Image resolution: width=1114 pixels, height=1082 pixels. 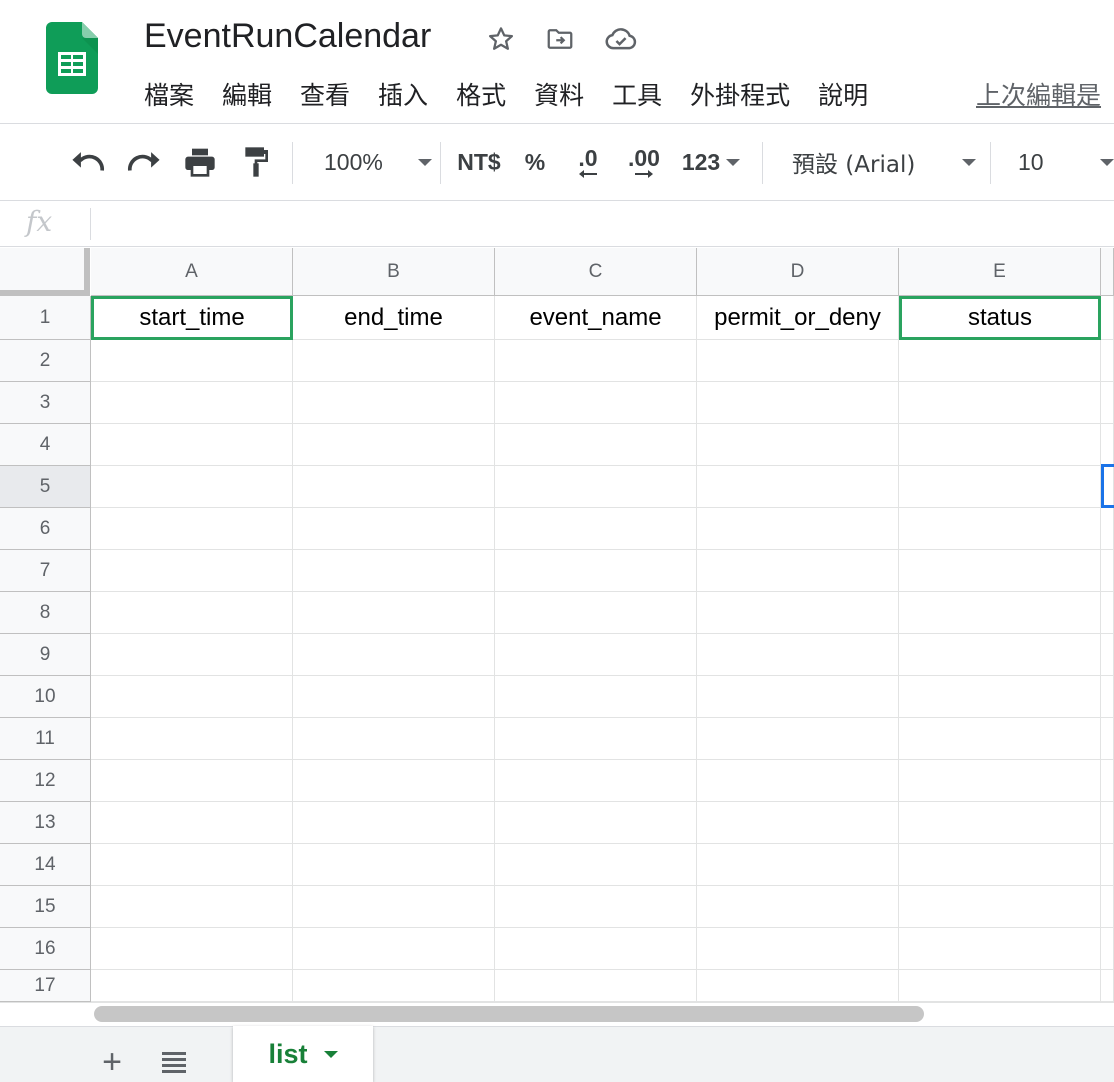 I want to click on column-header-b: B, so click(x=394, y=272).